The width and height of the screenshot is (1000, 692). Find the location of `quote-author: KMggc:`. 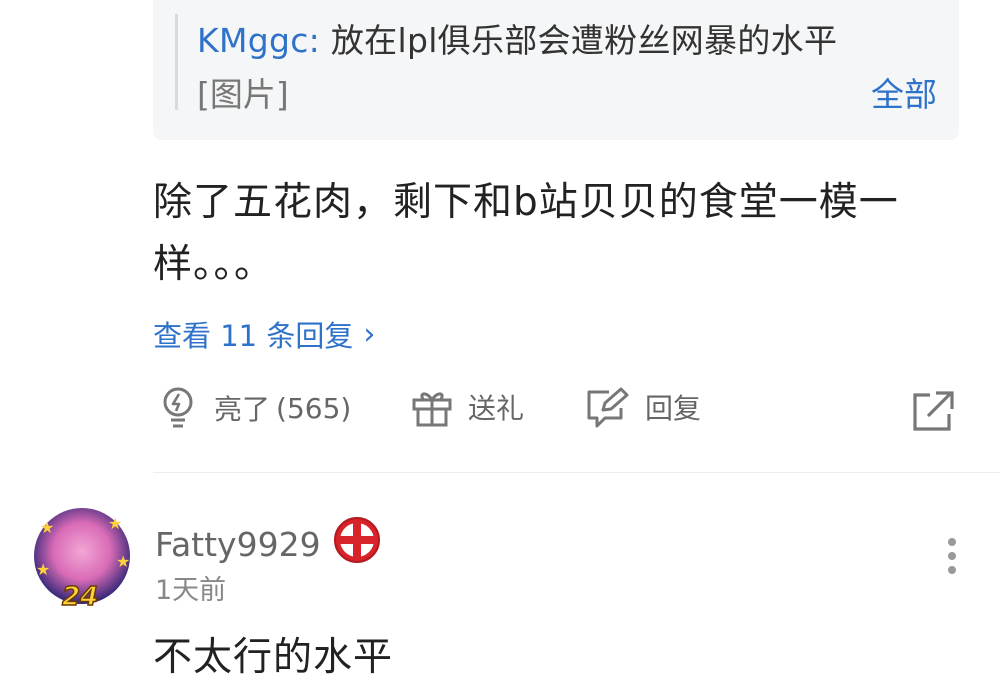

quote-author: KMggc: is located at coordinates (258, 40).